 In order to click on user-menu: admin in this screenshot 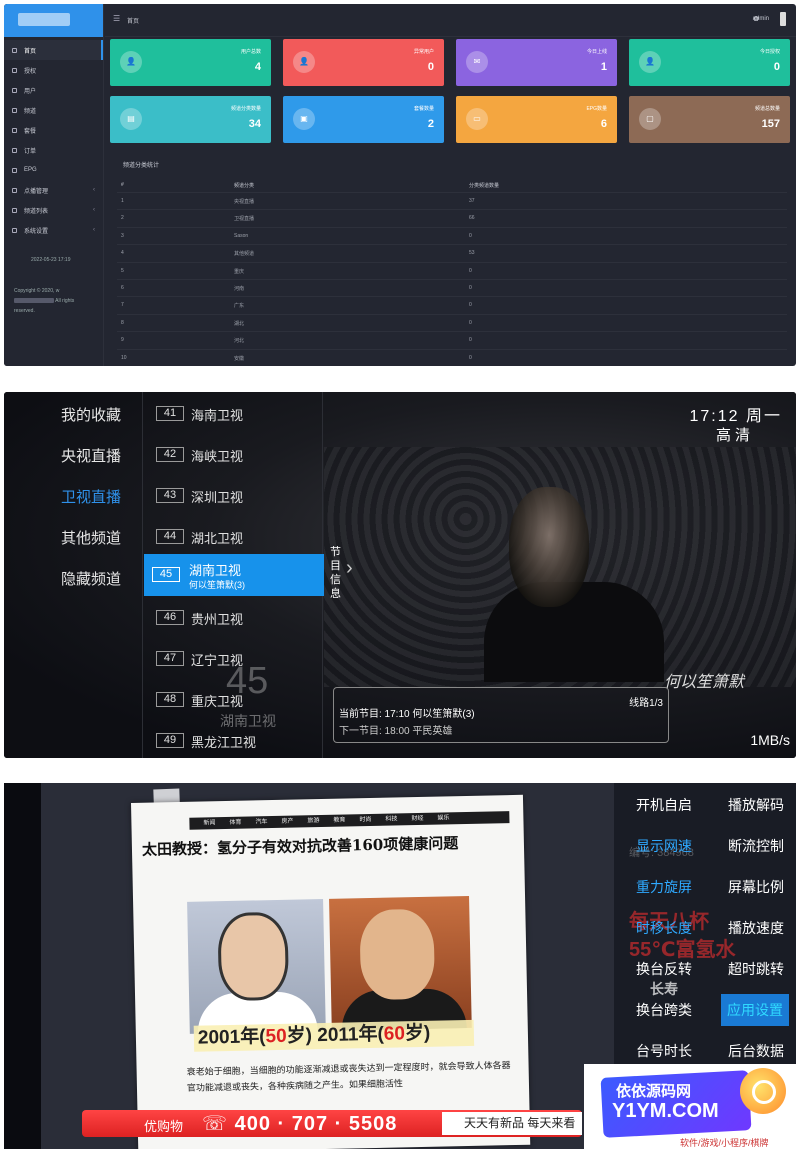, I will do `click(761, 19)`.